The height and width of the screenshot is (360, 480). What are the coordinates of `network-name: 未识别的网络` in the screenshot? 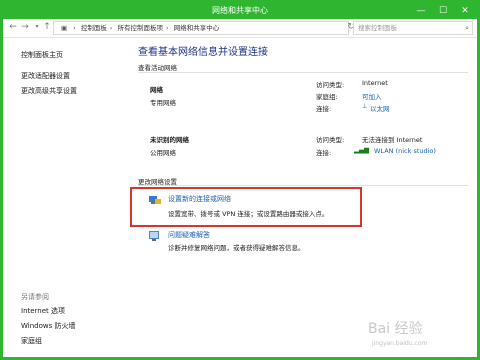 It's located at (169, 140).